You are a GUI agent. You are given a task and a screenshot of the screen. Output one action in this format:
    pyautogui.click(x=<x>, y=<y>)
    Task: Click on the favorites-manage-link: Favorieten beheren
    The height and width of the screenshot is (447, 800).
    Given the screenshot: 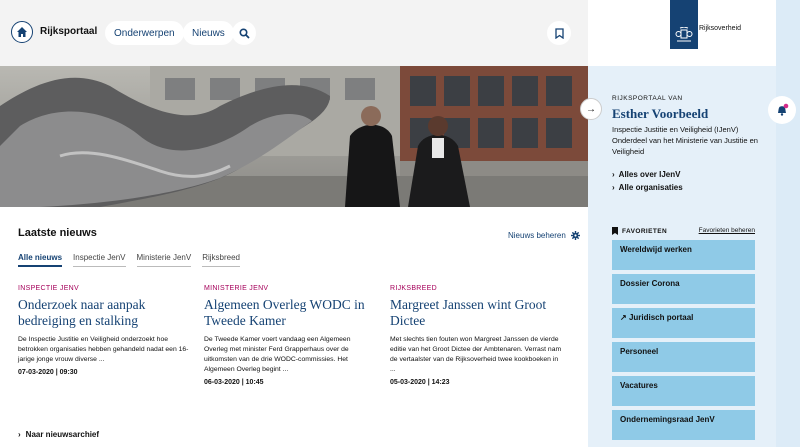 What is the action you would take?
    pyautogui.click(x=727, y=231)
    